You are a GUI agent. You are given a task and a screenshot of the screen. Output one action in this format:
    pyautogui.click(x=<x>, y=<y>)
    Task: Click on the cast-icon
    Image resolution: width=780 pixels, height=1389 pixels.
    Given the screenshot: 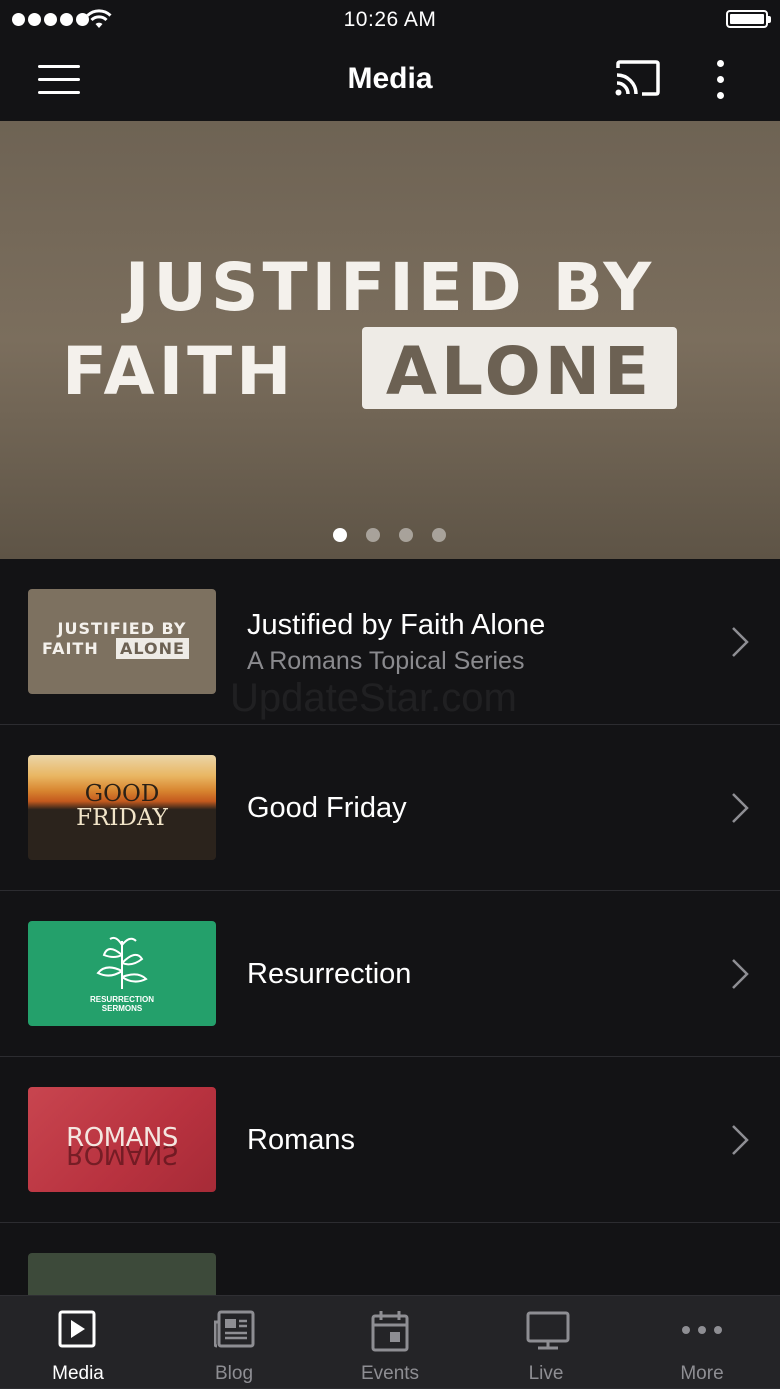 What is the action you would take?
    pyautogui.click(x=637, y=79)
    